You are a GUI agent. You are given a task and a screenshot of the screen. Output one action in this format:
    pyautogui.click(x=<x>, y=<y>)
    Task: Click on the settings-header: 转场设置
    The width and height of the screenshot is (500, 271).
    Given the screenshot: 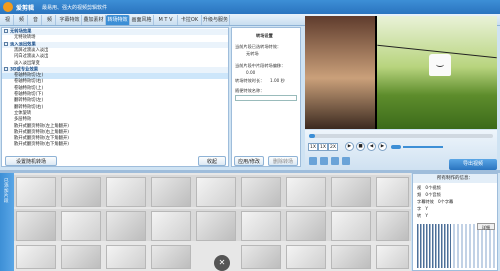 What is the action you would take?
    pyautogui.click(x=264, y=35)
    